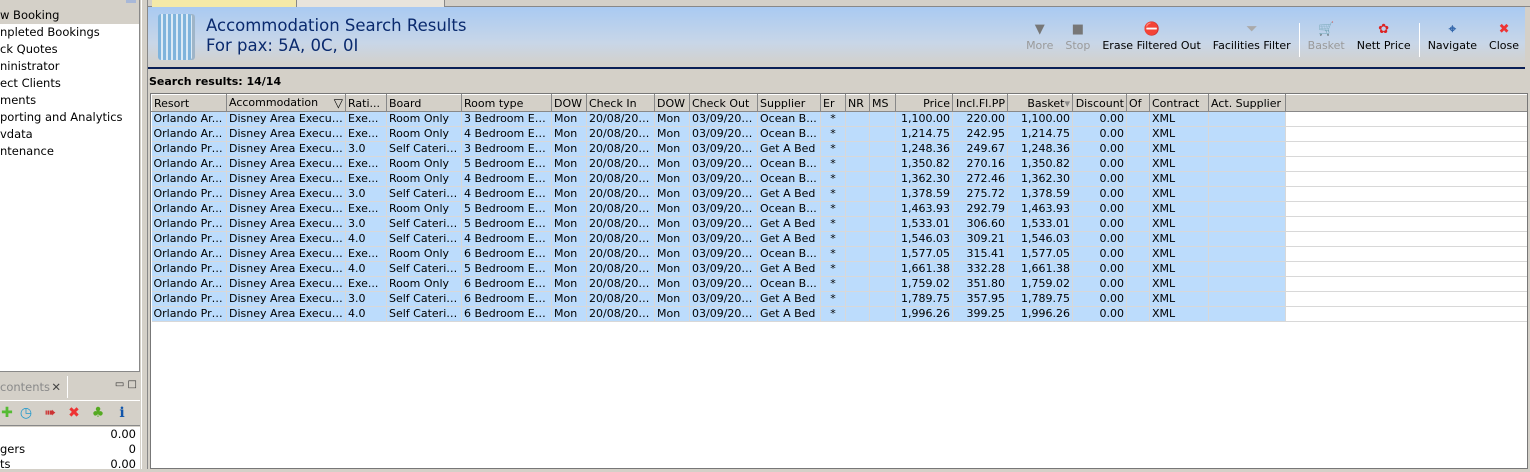 The image size is (1530, 472). Describe the element at coordinates (1179, 103) in the screenshot. I see `column-header: Contract` at that location.